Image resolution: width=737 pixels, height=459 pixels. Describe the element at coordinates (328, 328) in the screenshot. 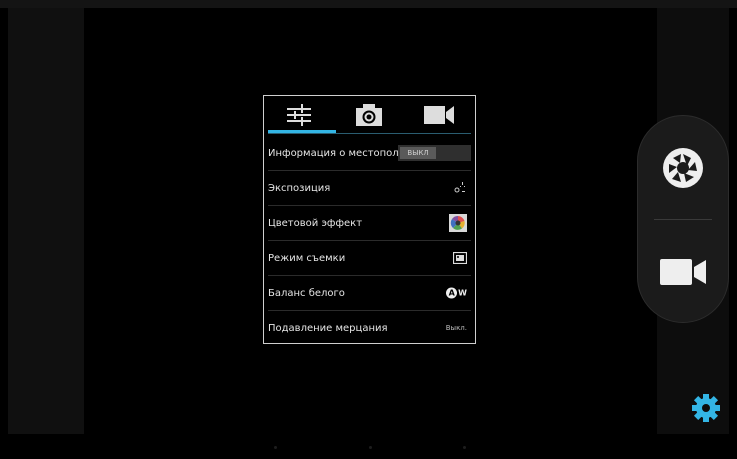

I see `setting-label-anti-flicker: Подавление мерцания` at that location.